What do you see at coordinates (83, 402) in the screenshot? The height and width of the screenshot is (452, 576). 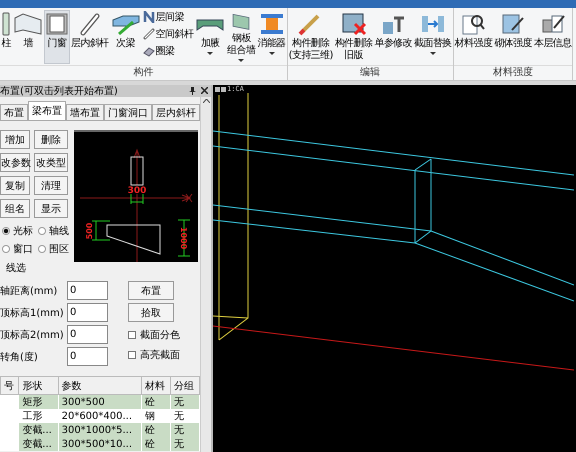 I see `table-cell: 300*500` at bounding box center [83, 402].